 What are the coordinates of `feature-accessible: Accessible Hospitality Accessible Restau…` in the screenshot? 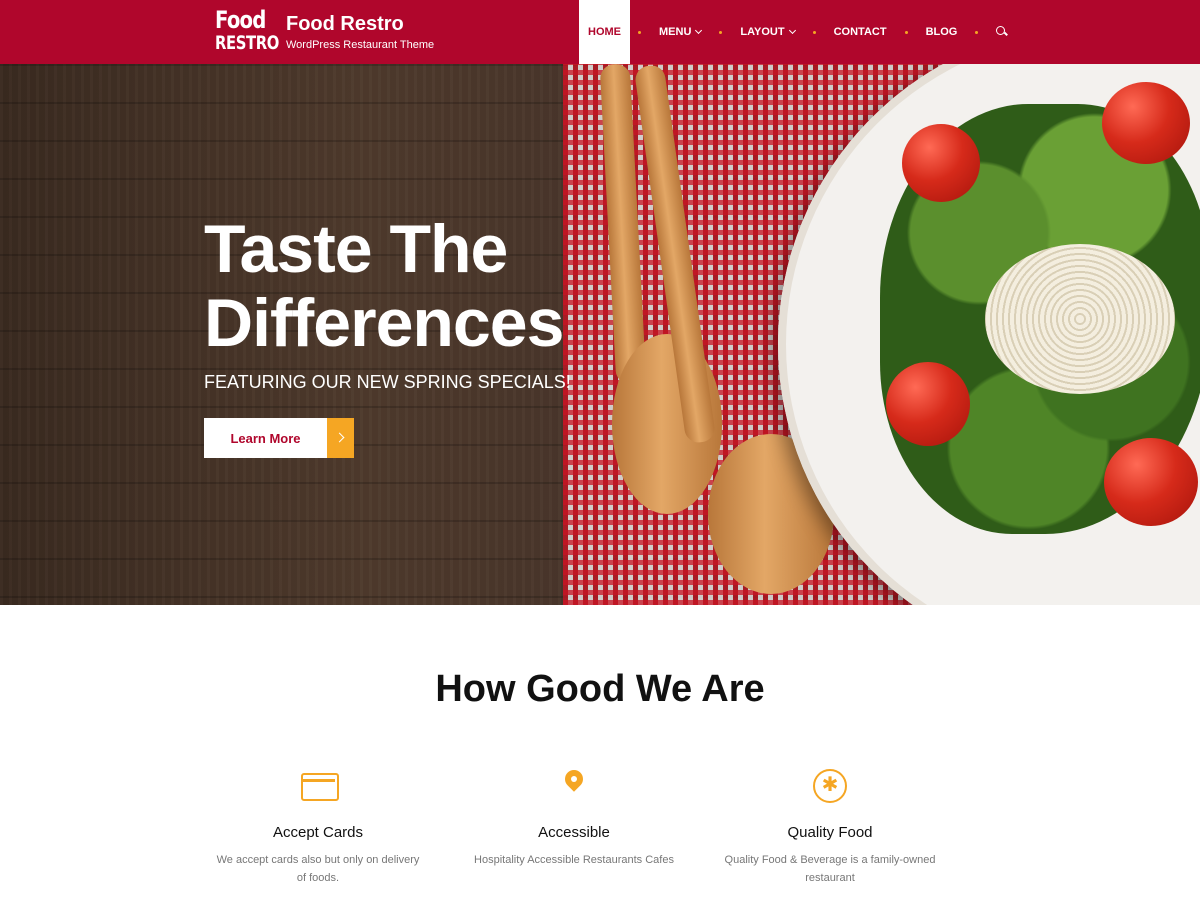 It's located at (574, 818).